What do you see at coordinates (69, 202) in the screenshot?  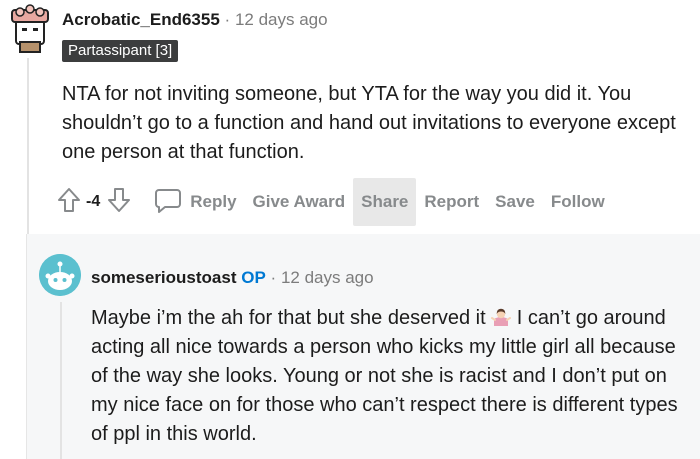 I see `arrow-up-icon` at bounding box center [69, 202].